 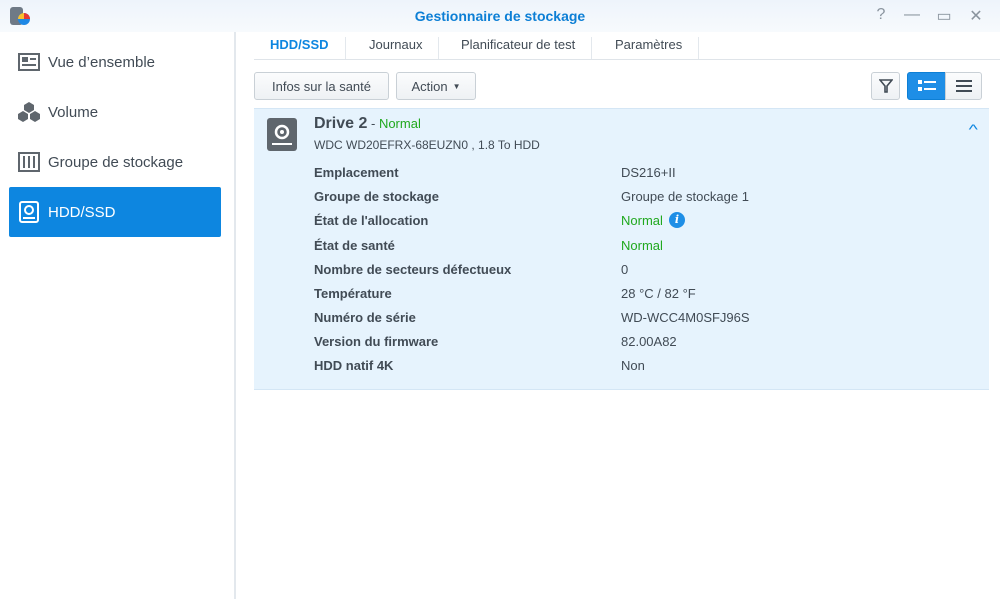 I want to click on minimize-button: —, so click(x=912, y=15).